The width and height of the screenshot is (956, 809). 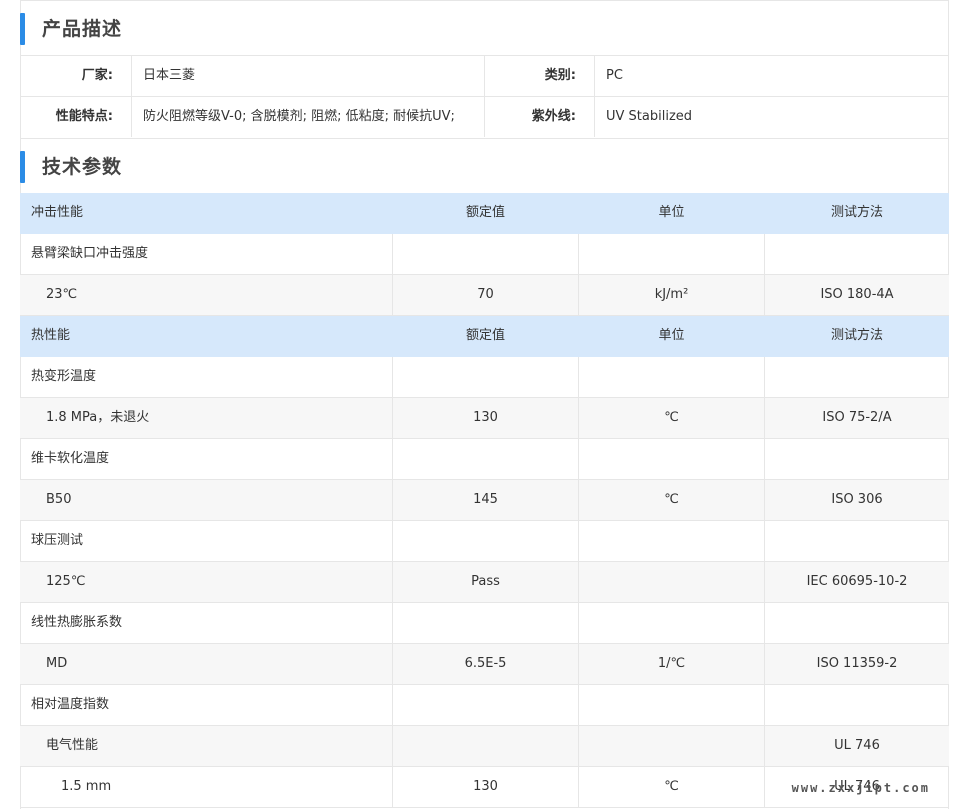 What do you see at coordinates (86, 786) in the screenshot?
I see `param-name-cell: 1.5 mm` at bounding box center [86, 786].